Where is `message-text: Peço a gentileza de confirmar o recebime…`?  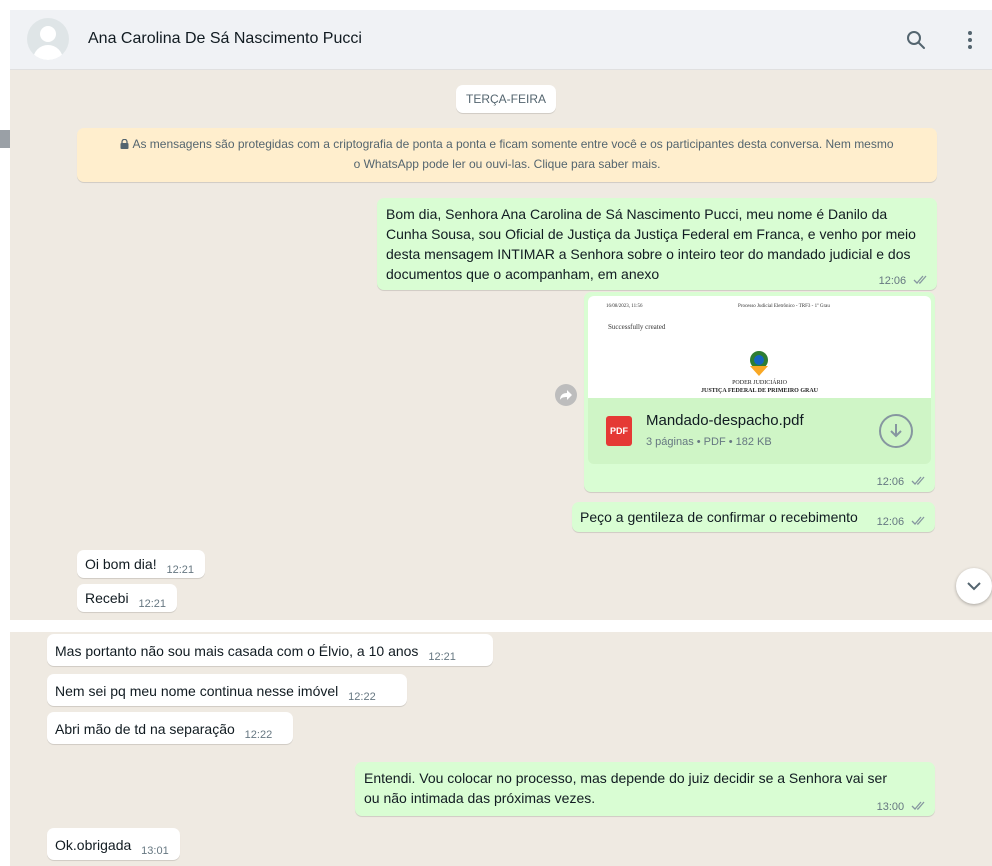 message-text: Peço a gentileza de confirmar o recebime… is located at coordinates (719, 517).